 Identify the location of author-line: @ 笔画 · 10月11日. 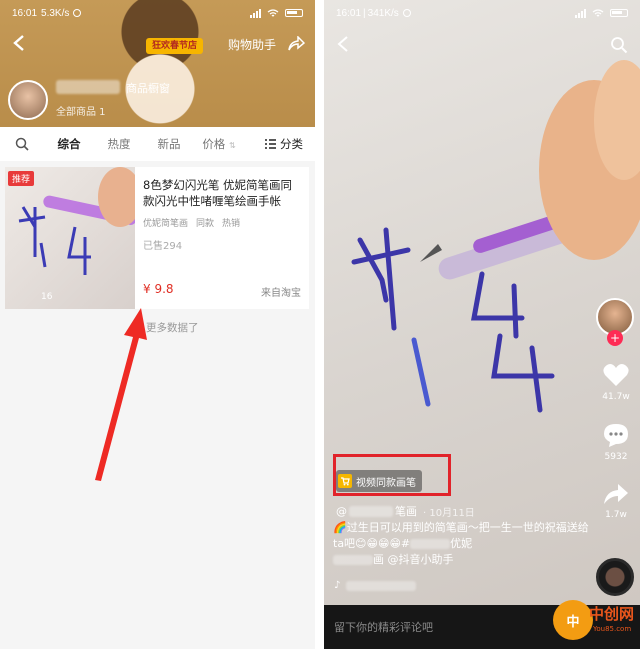
(405, 511).